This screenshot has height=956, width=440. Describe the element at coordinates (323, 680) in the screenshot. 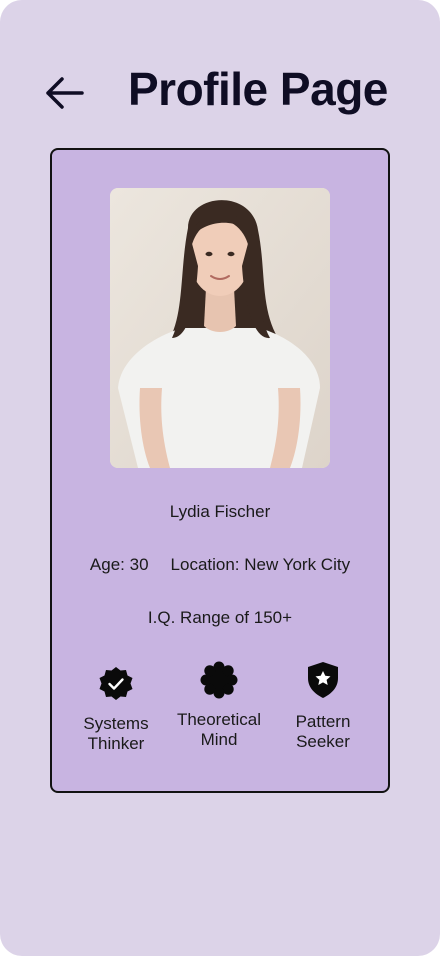

I see `shield-star-icon` at that location.